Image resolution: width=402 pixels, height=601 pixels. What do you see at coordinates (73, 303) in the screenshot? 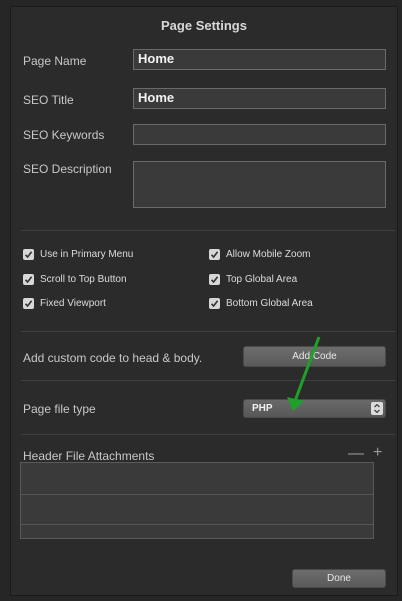
I see `checkbox-label: Fixed Viewport` at bounding box center [73, 303].